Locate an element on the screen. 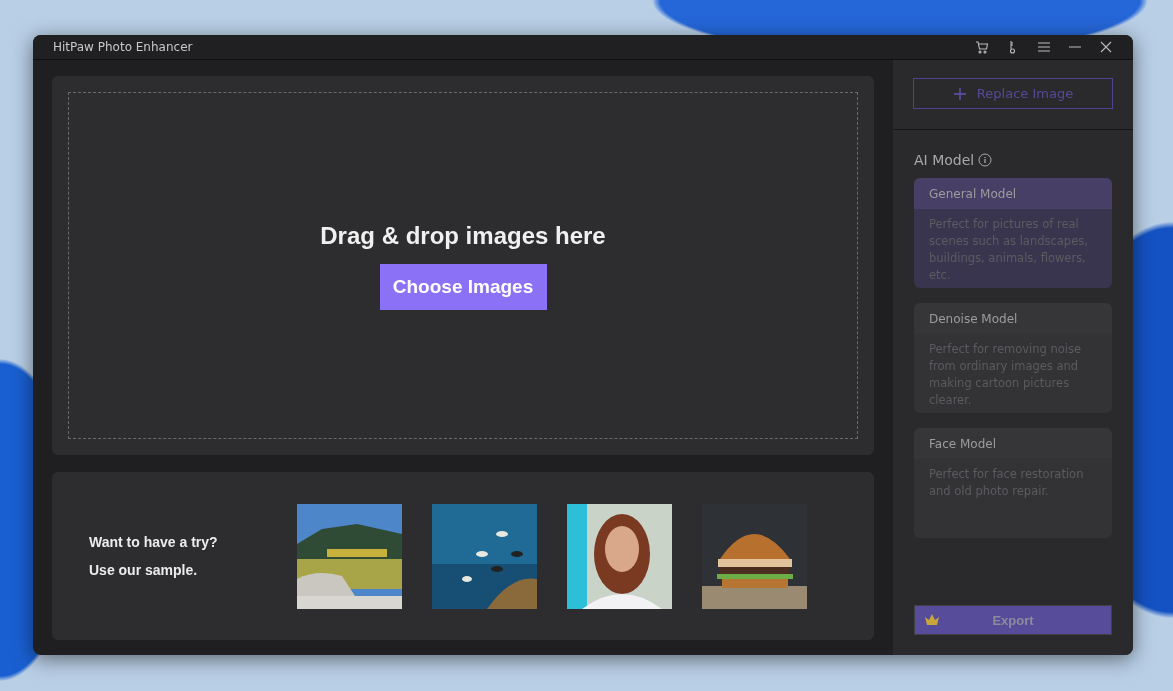  choose-images-button: Choose Images is located at coordinates (463, 286).